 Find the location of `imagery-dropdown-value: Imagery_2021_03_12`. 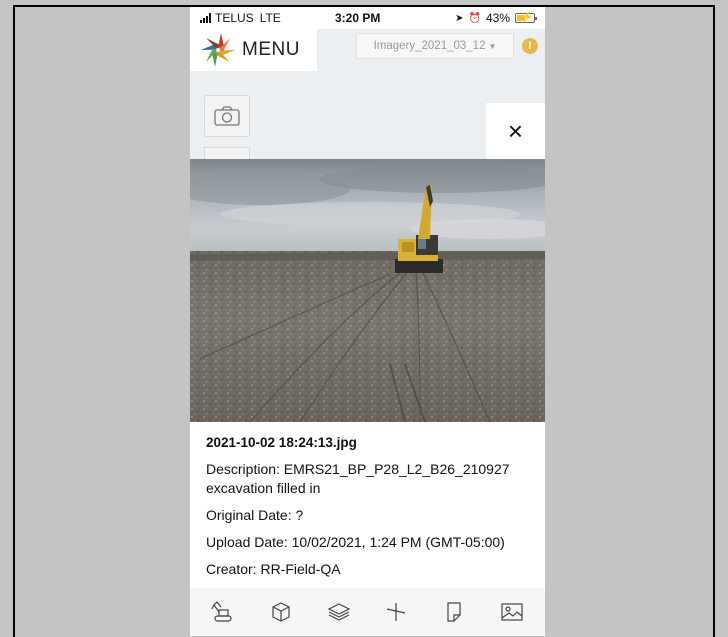

imagery-dropdown-value: Imagery_2021_03_12 is located at coordinates (429, 46).